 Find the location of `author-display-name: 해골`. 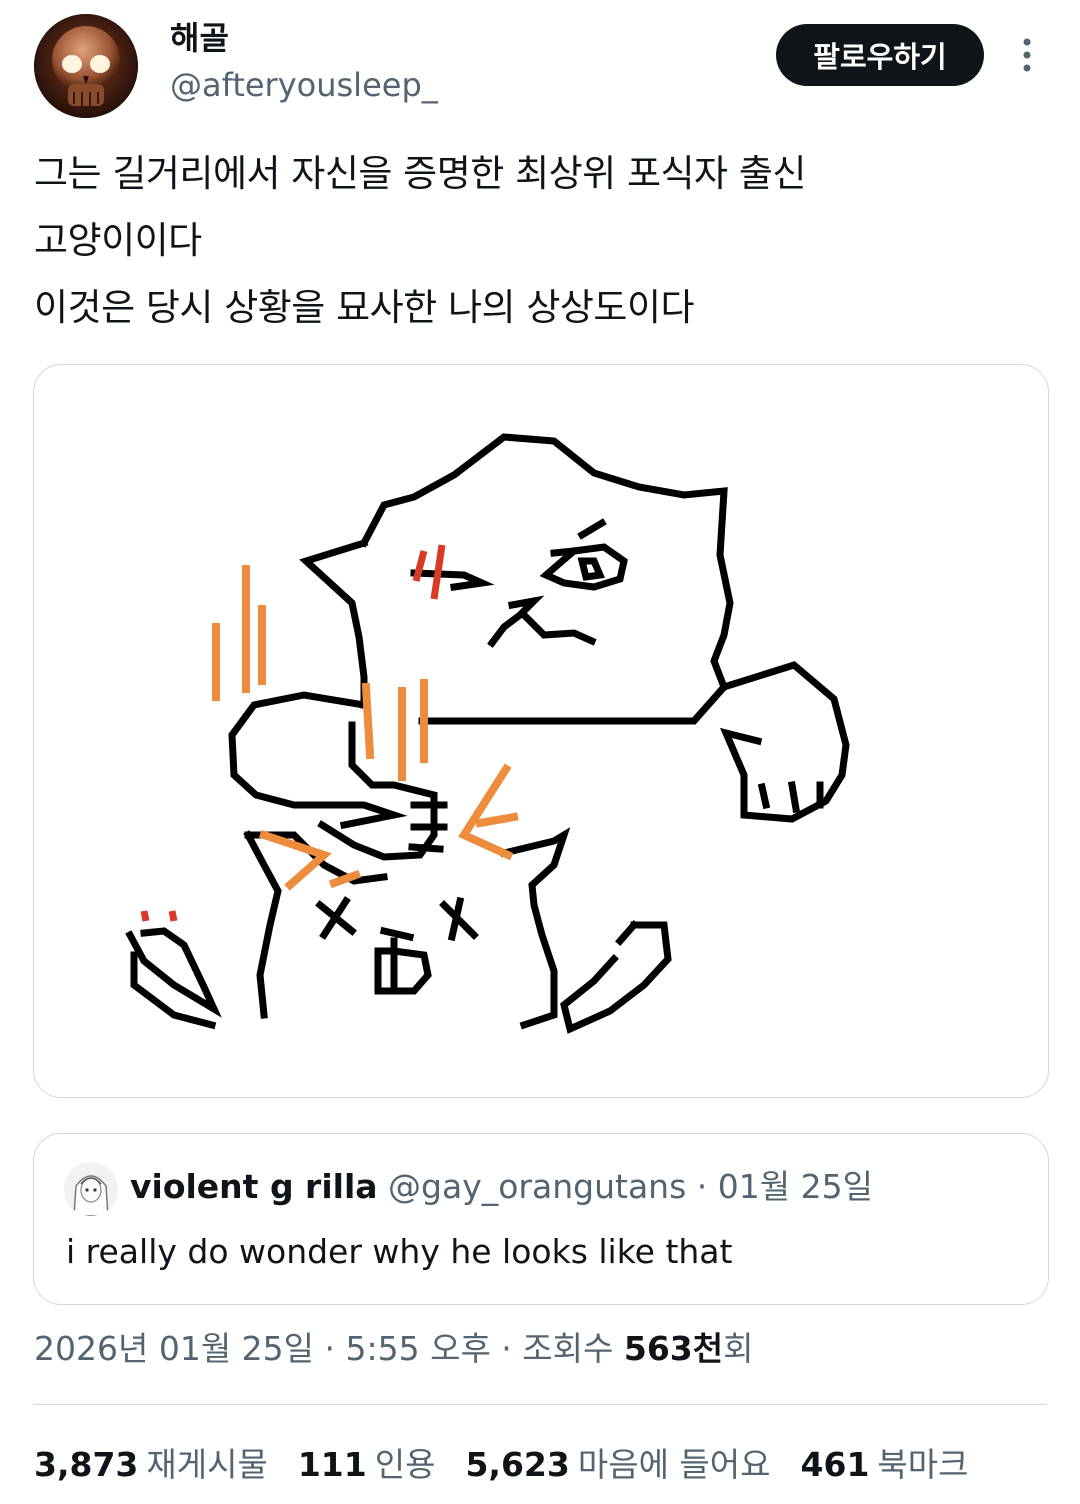

author-display-name: 해골 is located at coordinates (199, 38).